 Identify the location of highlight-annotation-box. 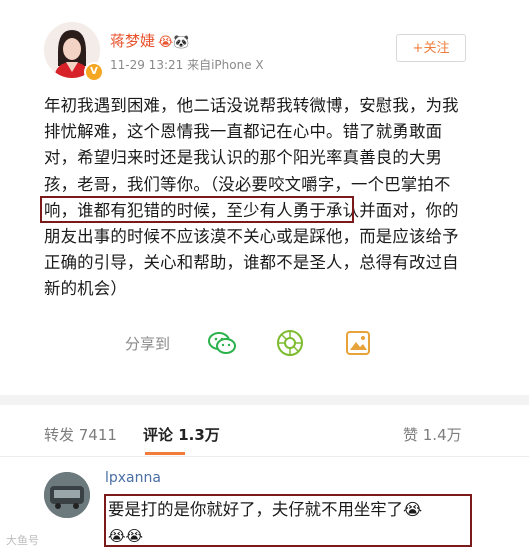
(197, 209).